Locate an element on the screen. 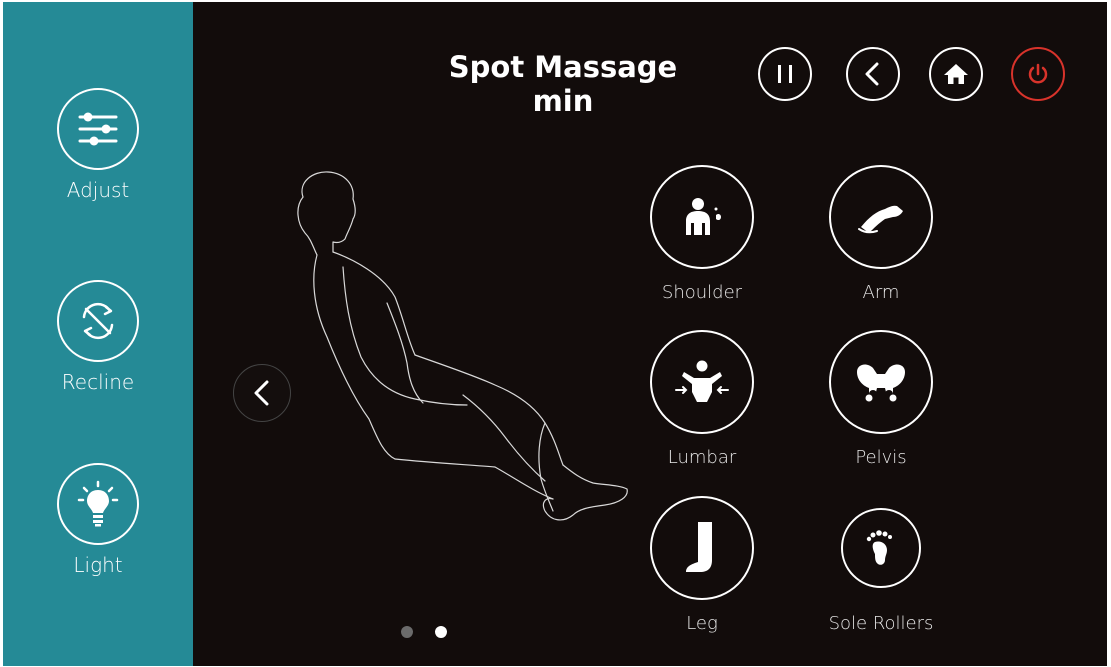 The width and height of the screenshot is (1111, 667). power-button is located at coordinates (1038, 74).